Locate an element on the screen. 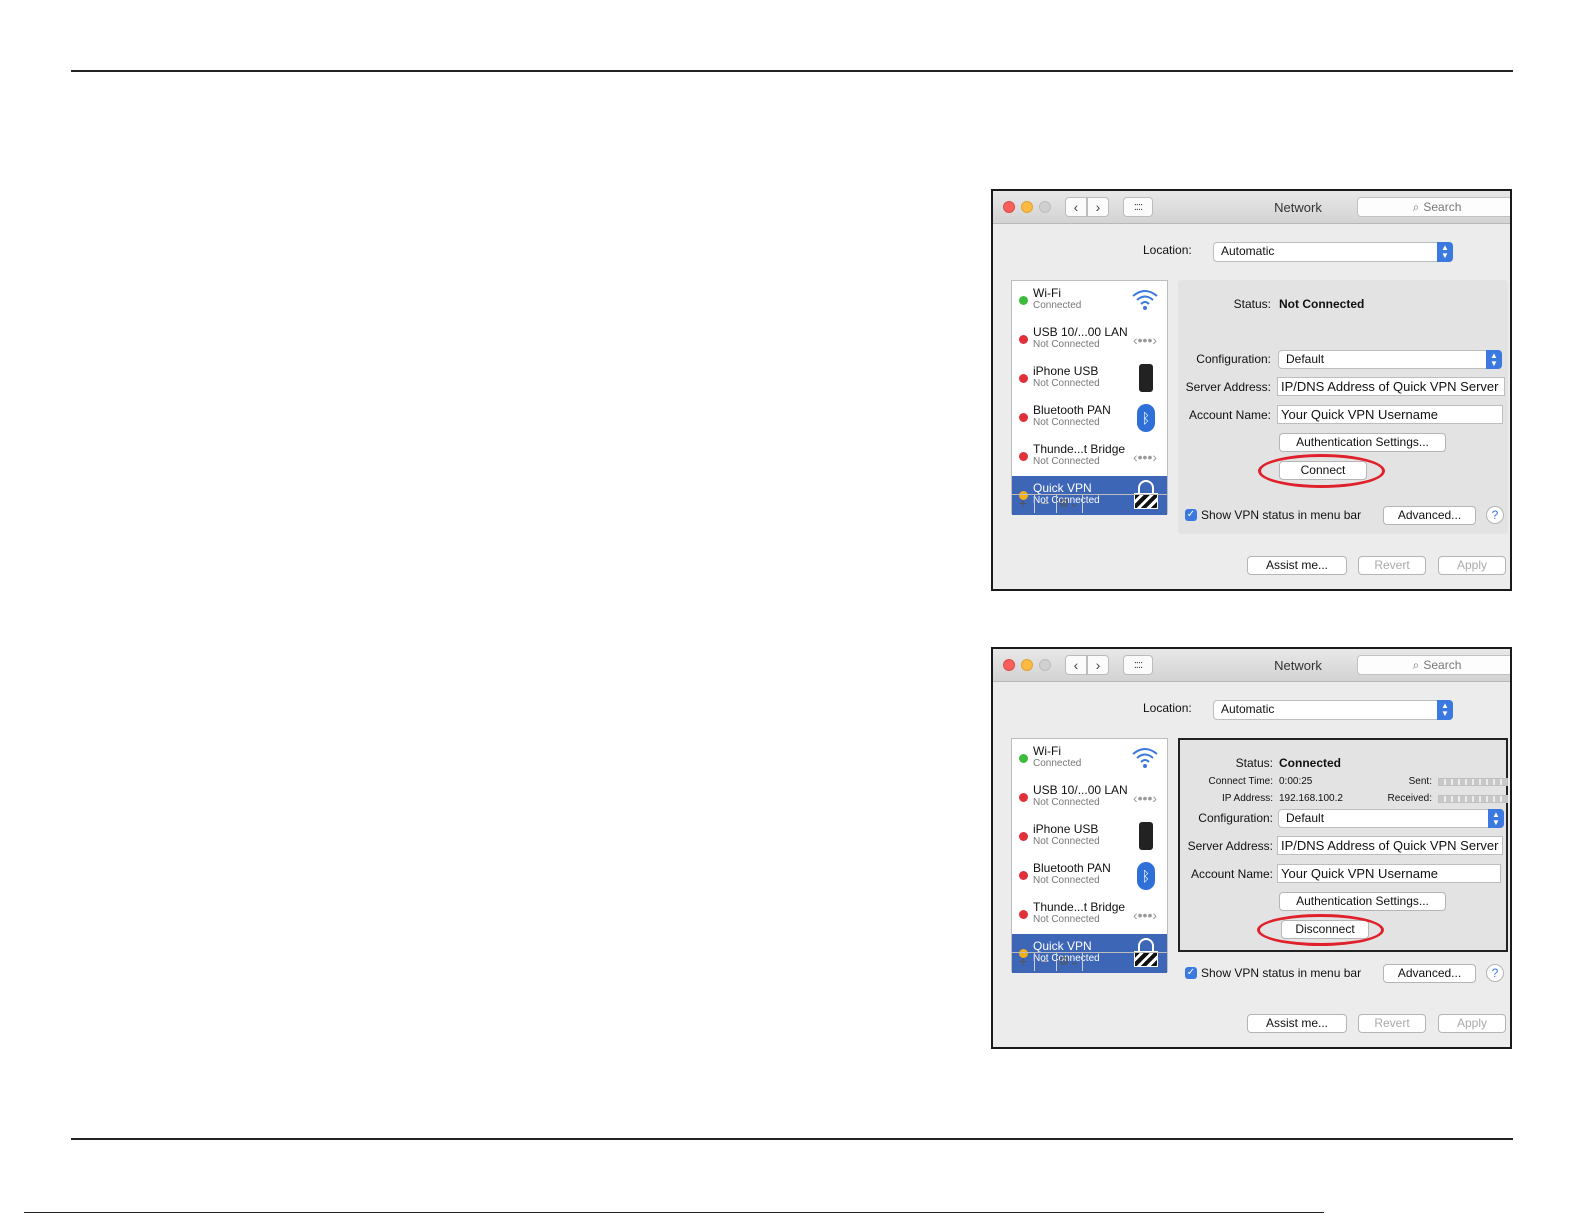 This screenshot has height=1225, width=1585. status-value: Connected is located at coordinates (1310, 763).